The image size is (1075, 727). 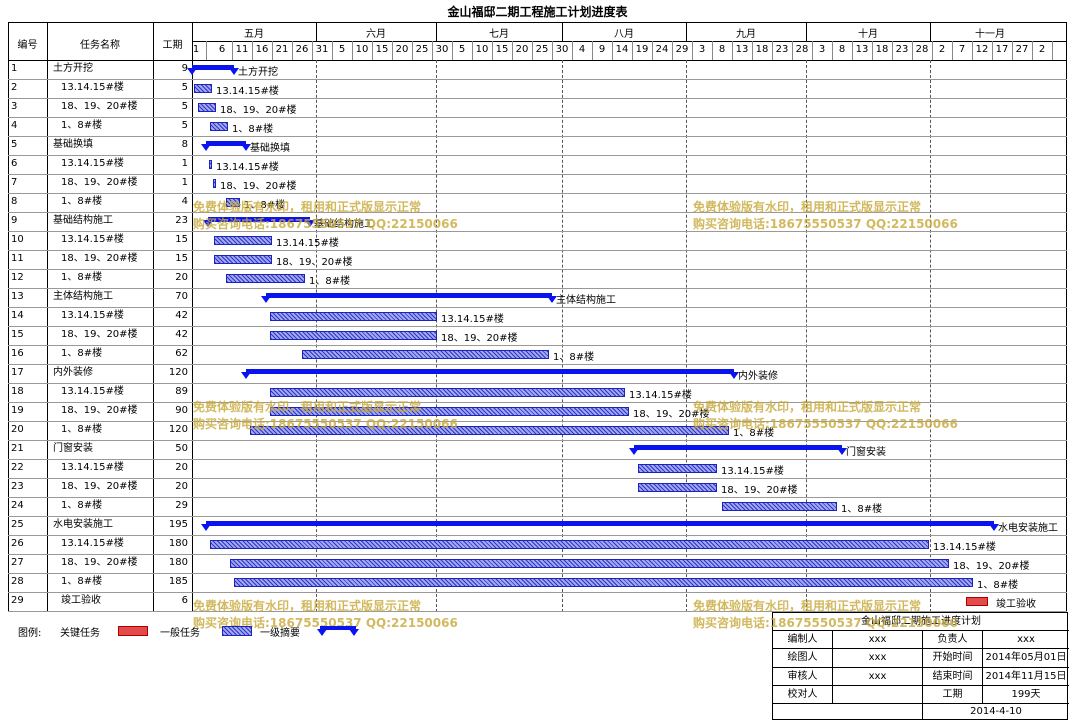 I want to click on task-number: 25, so click(x=17, y=524).